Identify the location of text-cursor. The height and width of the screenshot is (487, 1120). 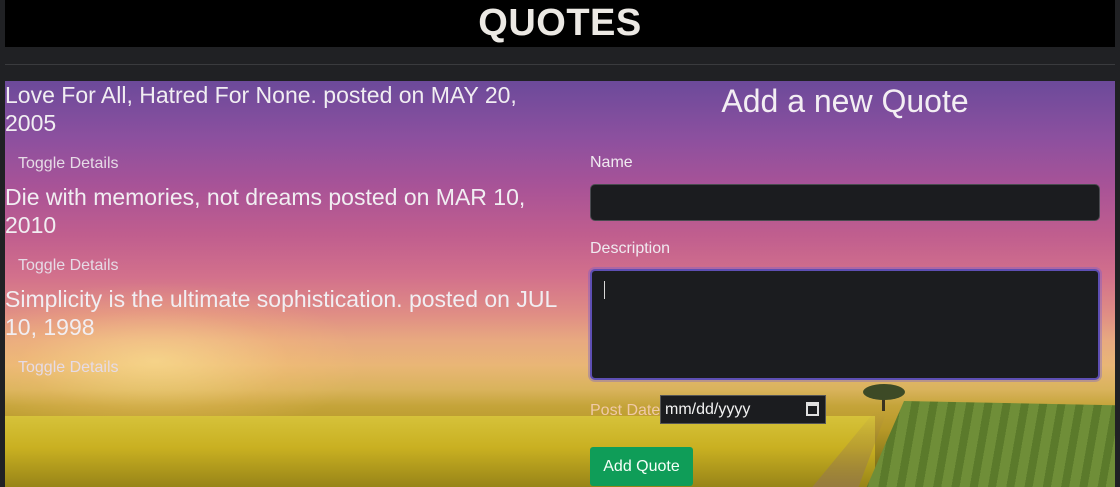
(604, 290).